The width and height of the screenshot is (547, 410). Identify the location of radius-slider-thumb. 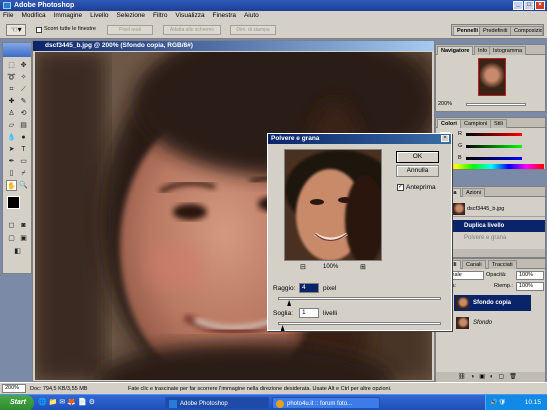
(289, 303).